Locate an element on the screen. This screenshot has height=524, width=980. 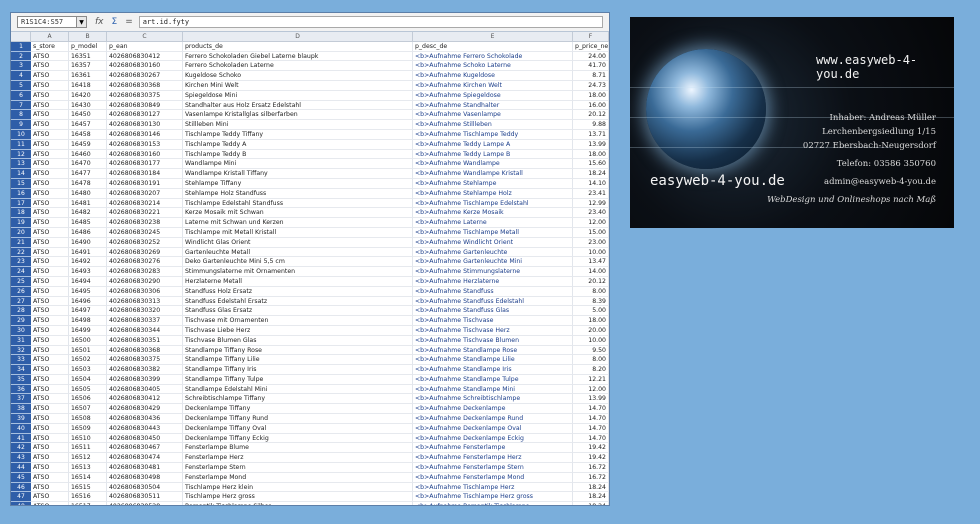
table-cell: Kerze Mosaik mit Schwan is located at coordinates (298, 213).